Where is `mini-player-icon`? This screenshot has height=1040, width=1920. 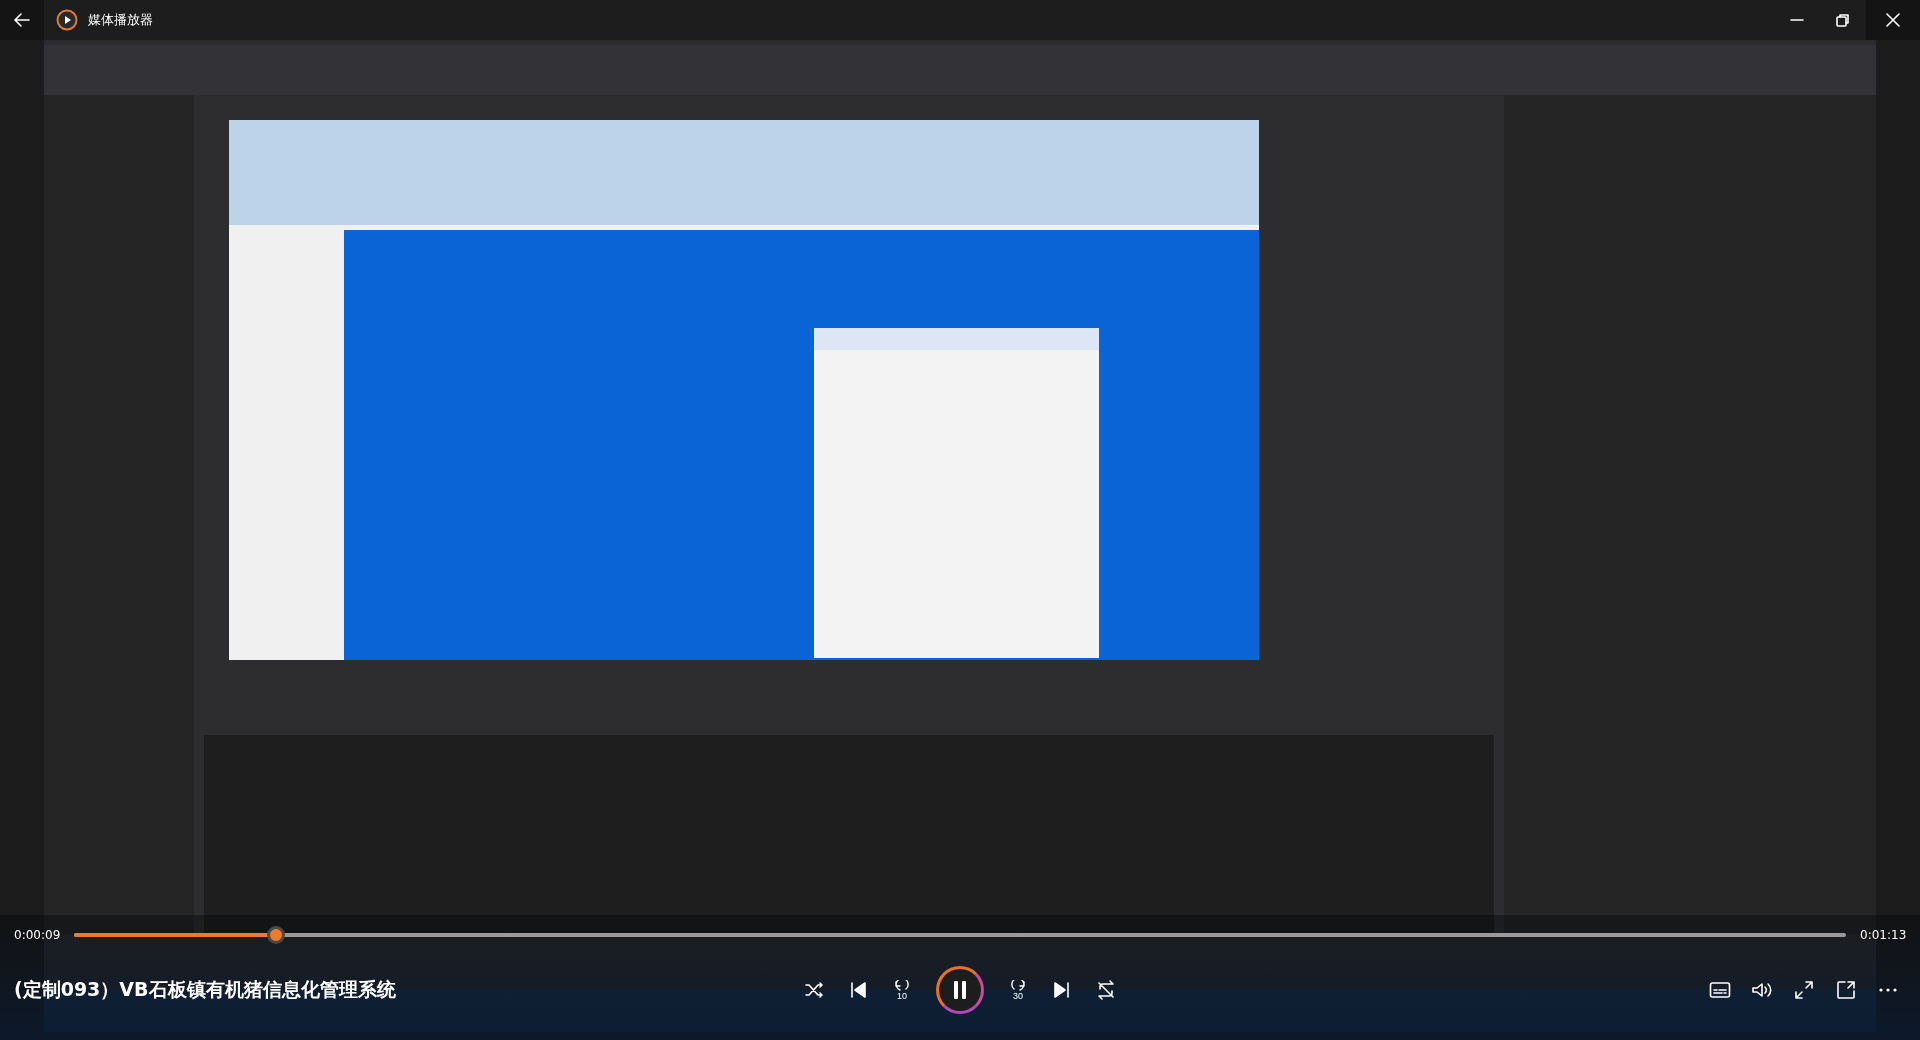
mini-player-icon is located at coordinates (1846, 990).